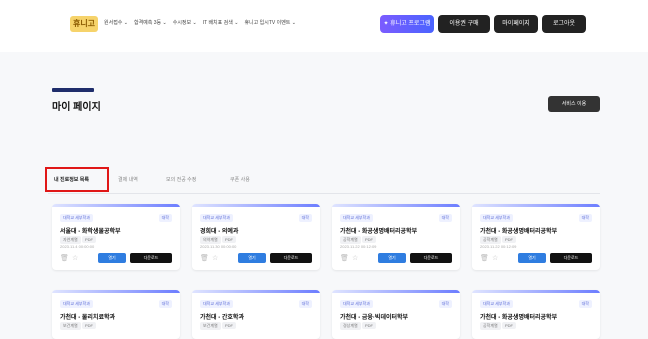 This screenshot has width=648, height=339. What do you see at coordinates (185, 22) in the screenshot?
I see `nav-item-susi: 수시정보 ⌄` at bounding box center [185, 22].